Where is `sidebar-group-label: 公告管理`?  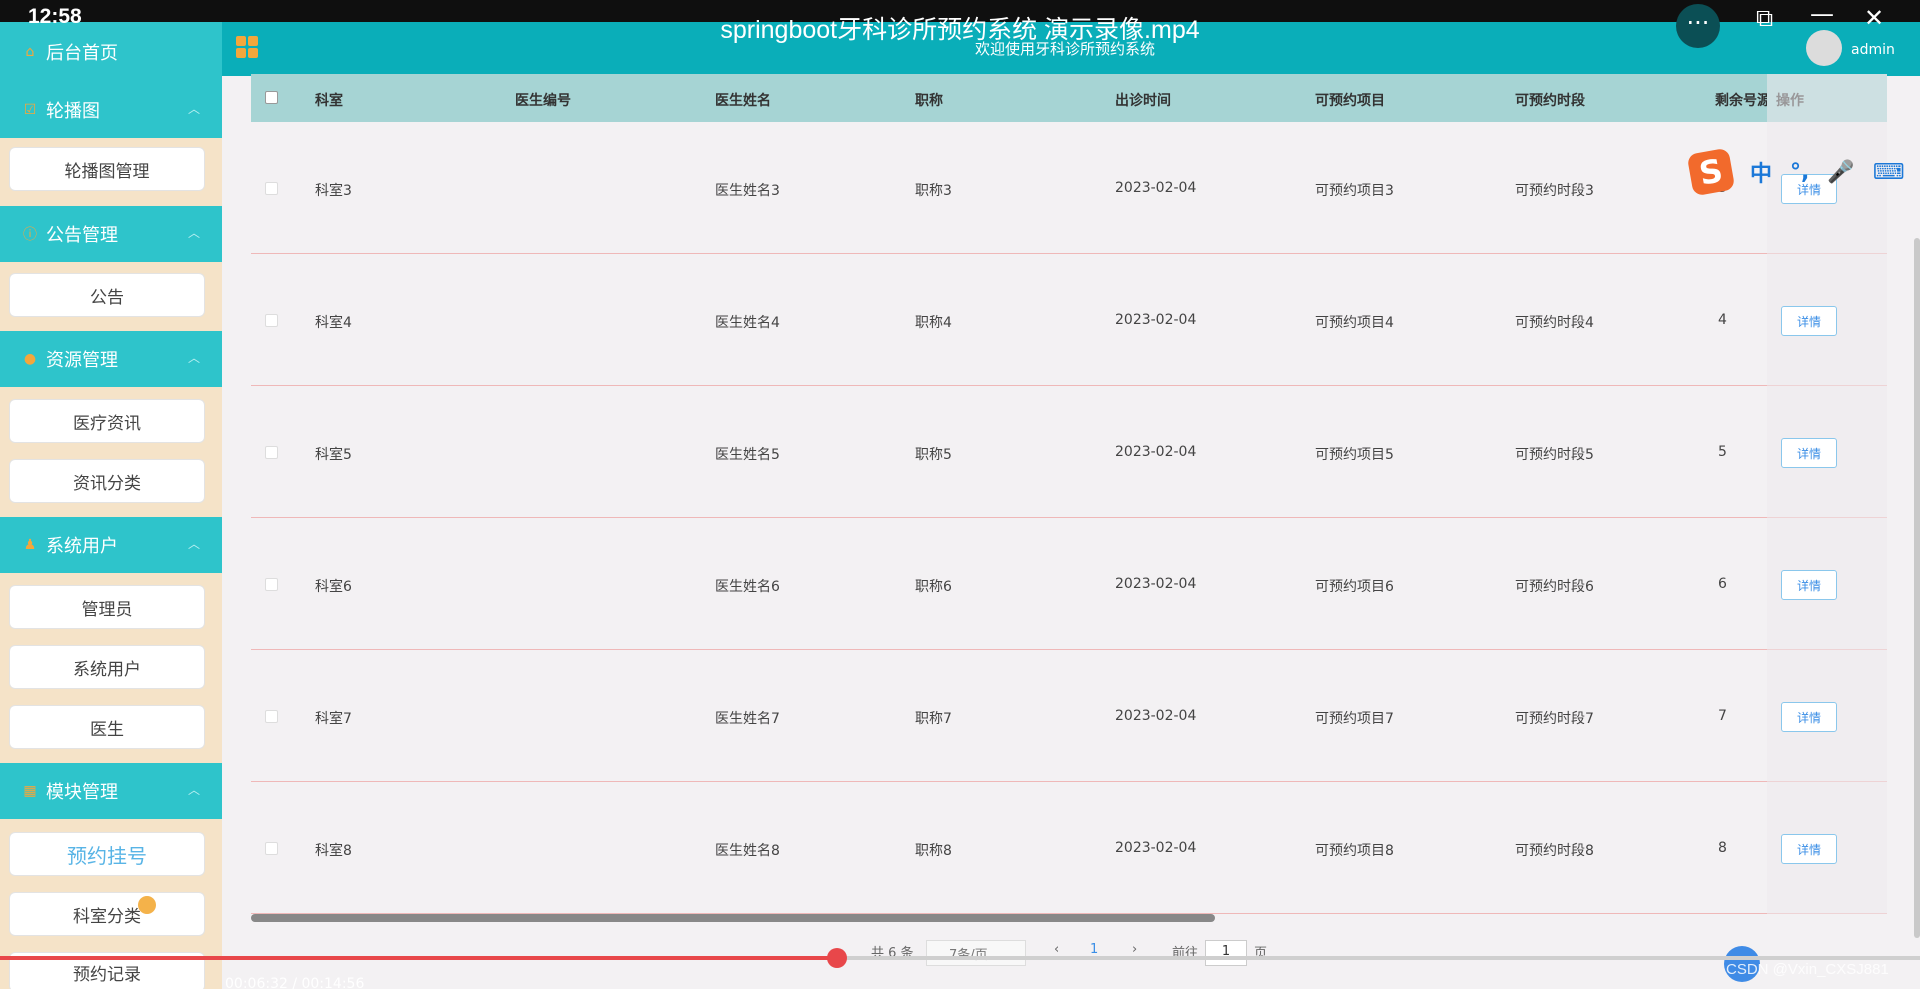 sidebar-group-label: 公告管理 is located at coordinates (82, 235).